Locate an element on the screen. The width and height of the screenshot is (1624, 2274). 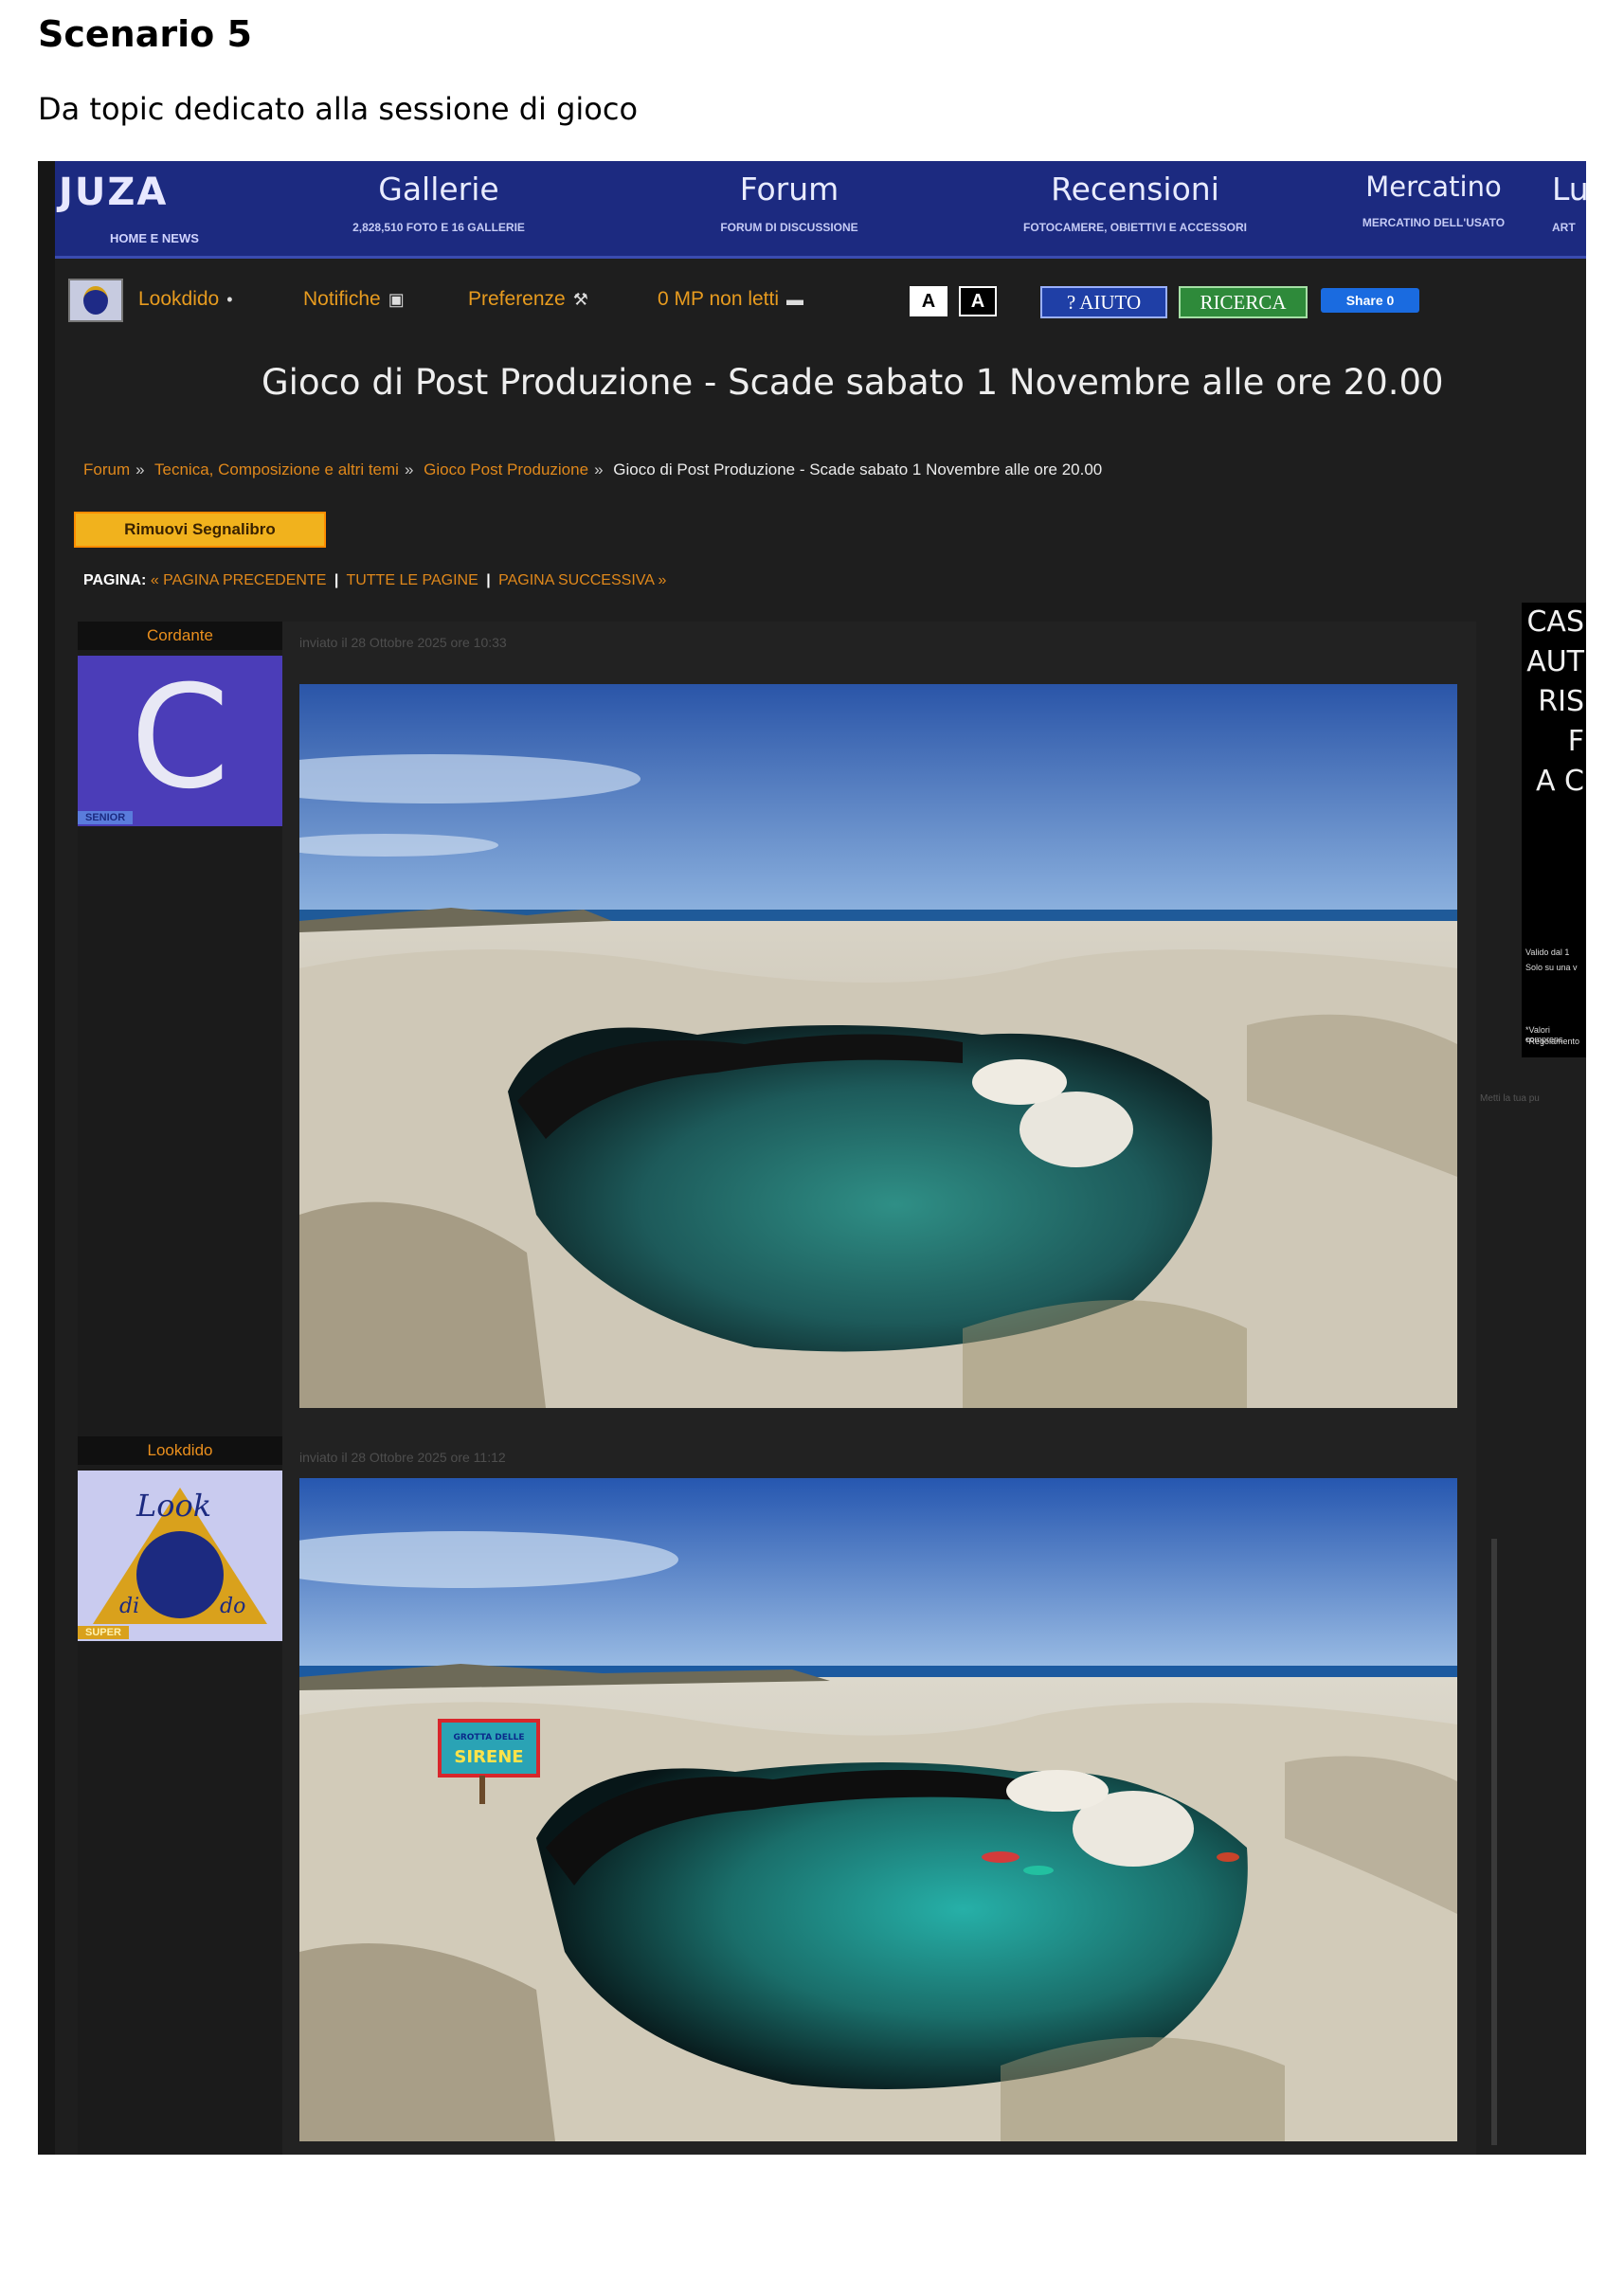
all-pages-link: TUTTE LE PAGINE is located at coordinates (412, 580).